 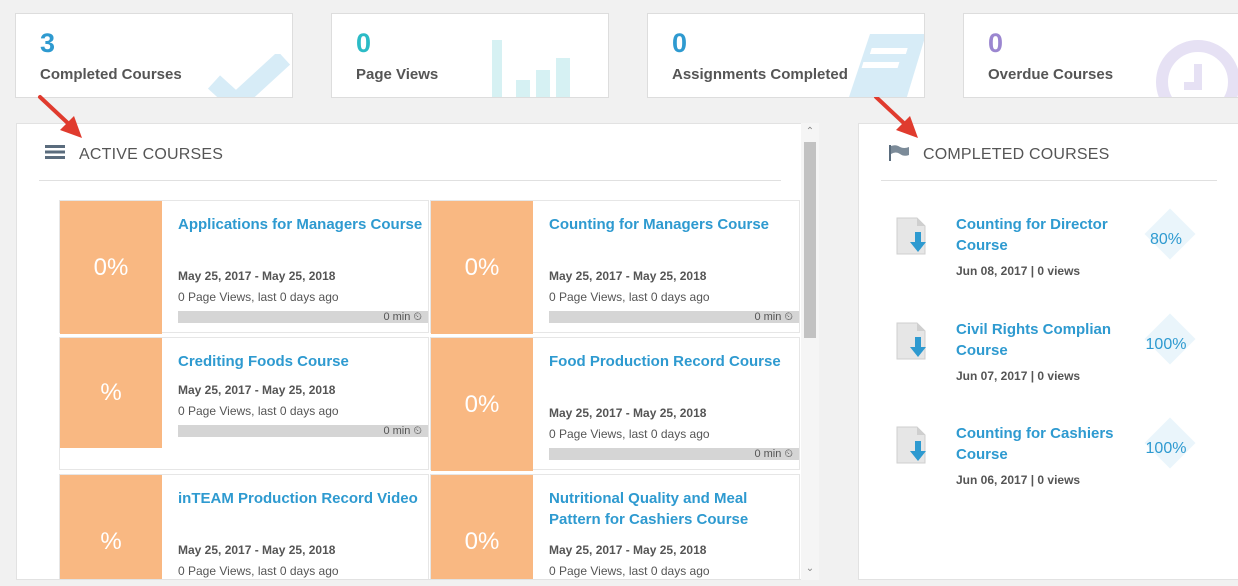 I want to click on course-meta: Jun 07, 2017 | 0 views, so click(x=1018, y=376).